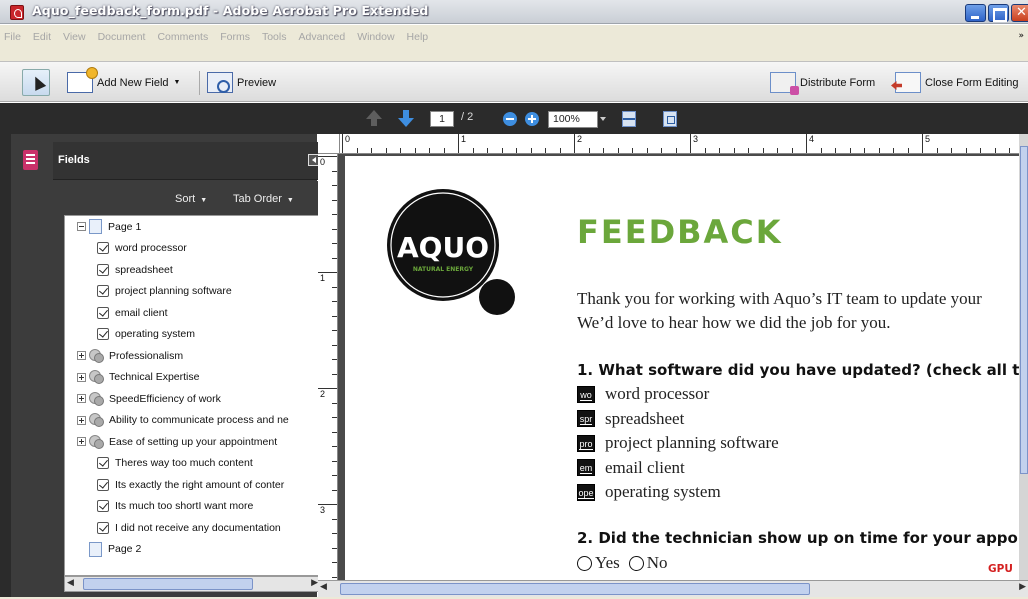  What do you see at coordinates (192, 421) in the screenshot?
I see `tree-field-node: Ability to communicate process and ne` at bounding box center [192, 421].